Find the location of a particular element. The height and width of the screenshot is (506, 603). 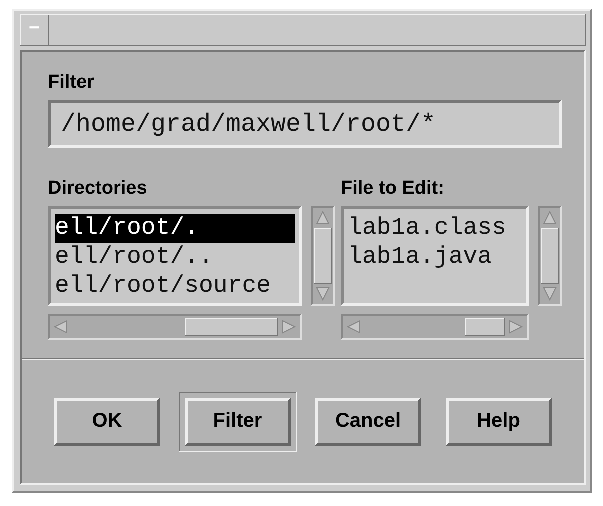

file-item: lab1a.java is located at coordinates (435, 257).